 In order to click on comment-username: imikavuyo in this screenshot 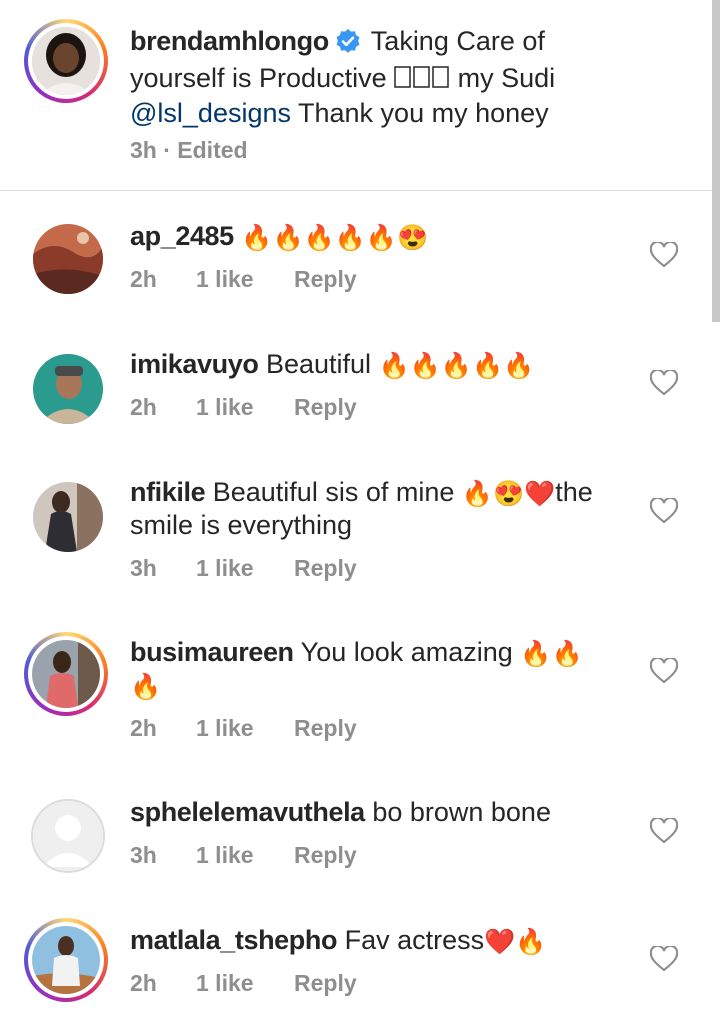, I will do `click(194, 364)`.